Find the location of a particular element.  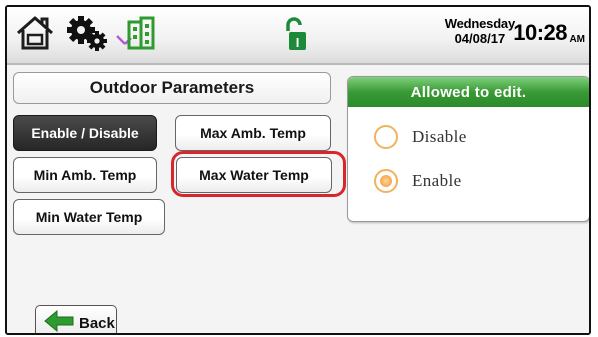

green-left-arrow-icon is located at coordinates (59, 321).